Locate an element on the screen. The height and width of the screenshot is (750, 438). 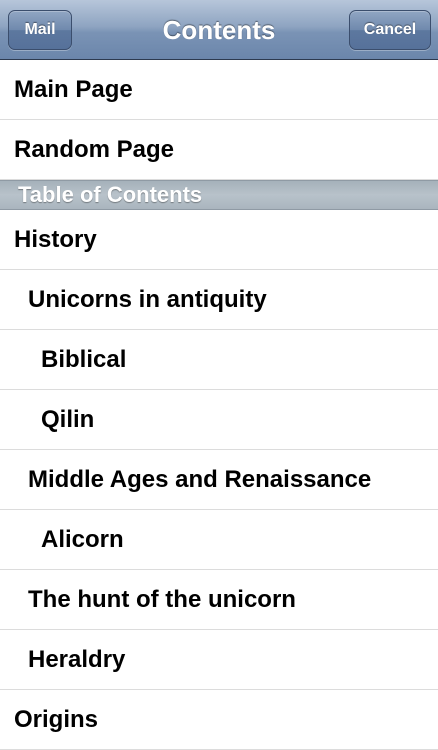
toc-item-alicorn: Alicorn is located at coordinates (219, 540).